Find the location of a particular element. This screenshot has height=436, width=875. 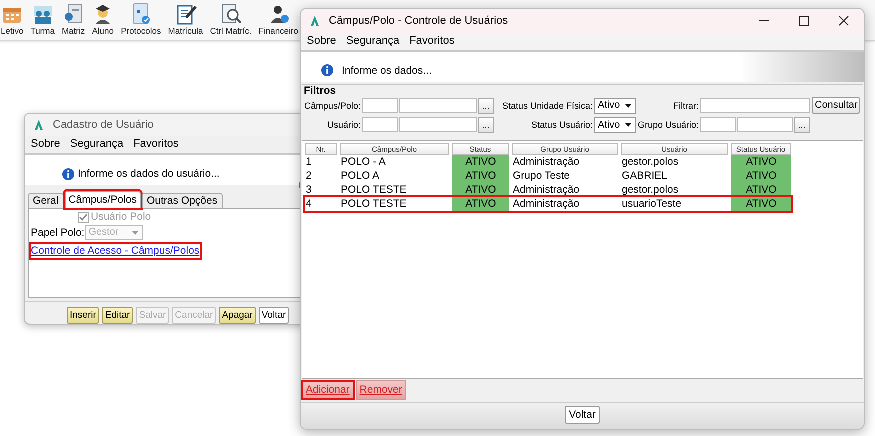

maximize-icon is located at coordinates (804, 21).